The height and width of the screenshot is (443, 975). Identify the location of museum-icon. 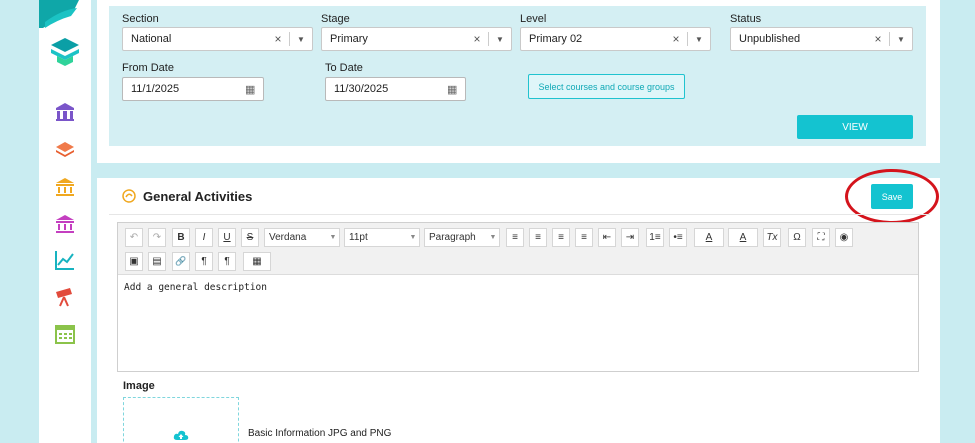
(65, 224).